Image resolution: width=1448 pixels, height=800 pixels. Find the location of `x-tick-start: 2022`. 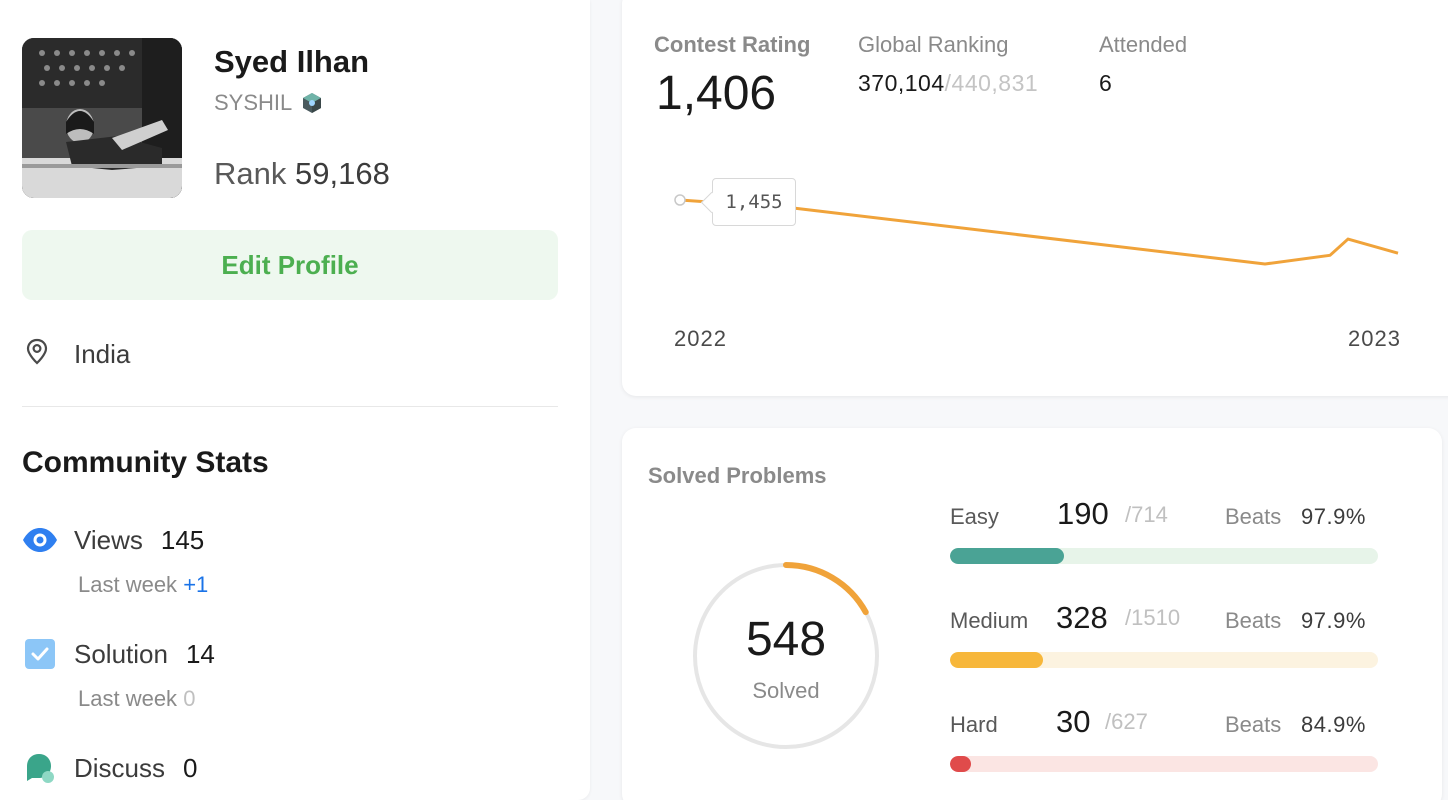

x-tick-start: 2022 is located at coordinates (700, 338).